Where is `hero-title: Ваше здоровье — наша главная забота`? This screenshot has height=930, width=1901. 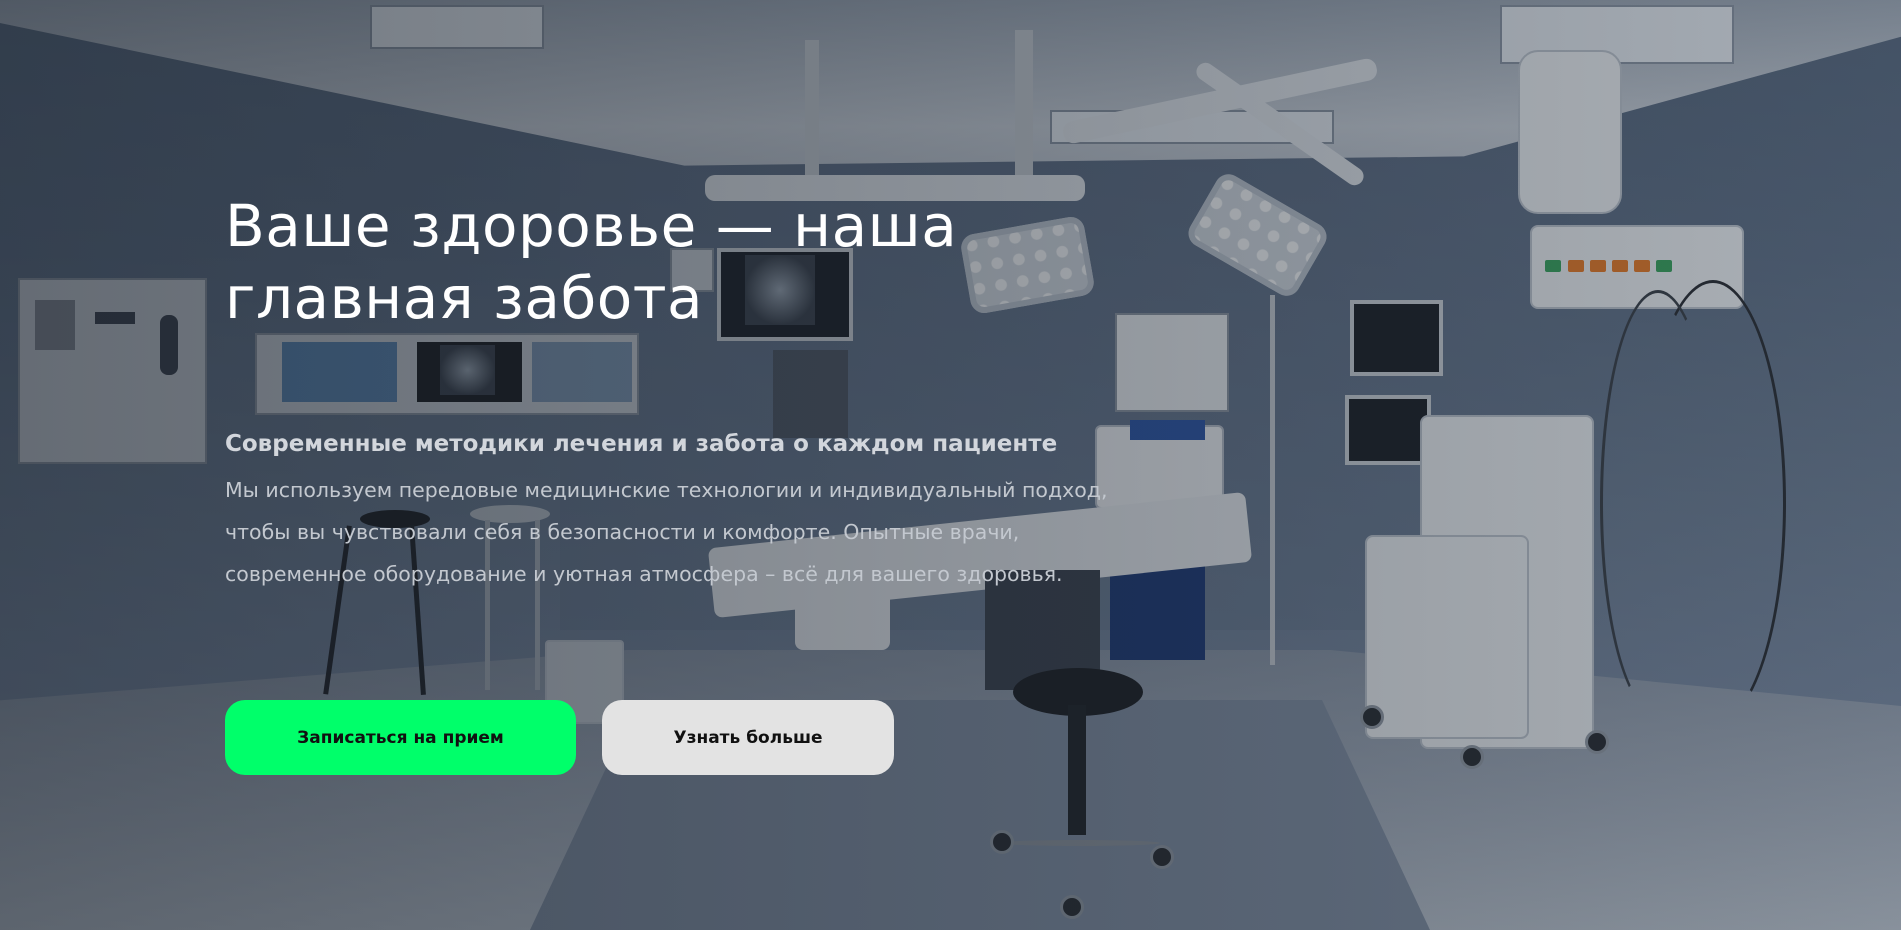 hero-title: Ваше здоровье — наша главная забота is located at coordinates (685, 262).